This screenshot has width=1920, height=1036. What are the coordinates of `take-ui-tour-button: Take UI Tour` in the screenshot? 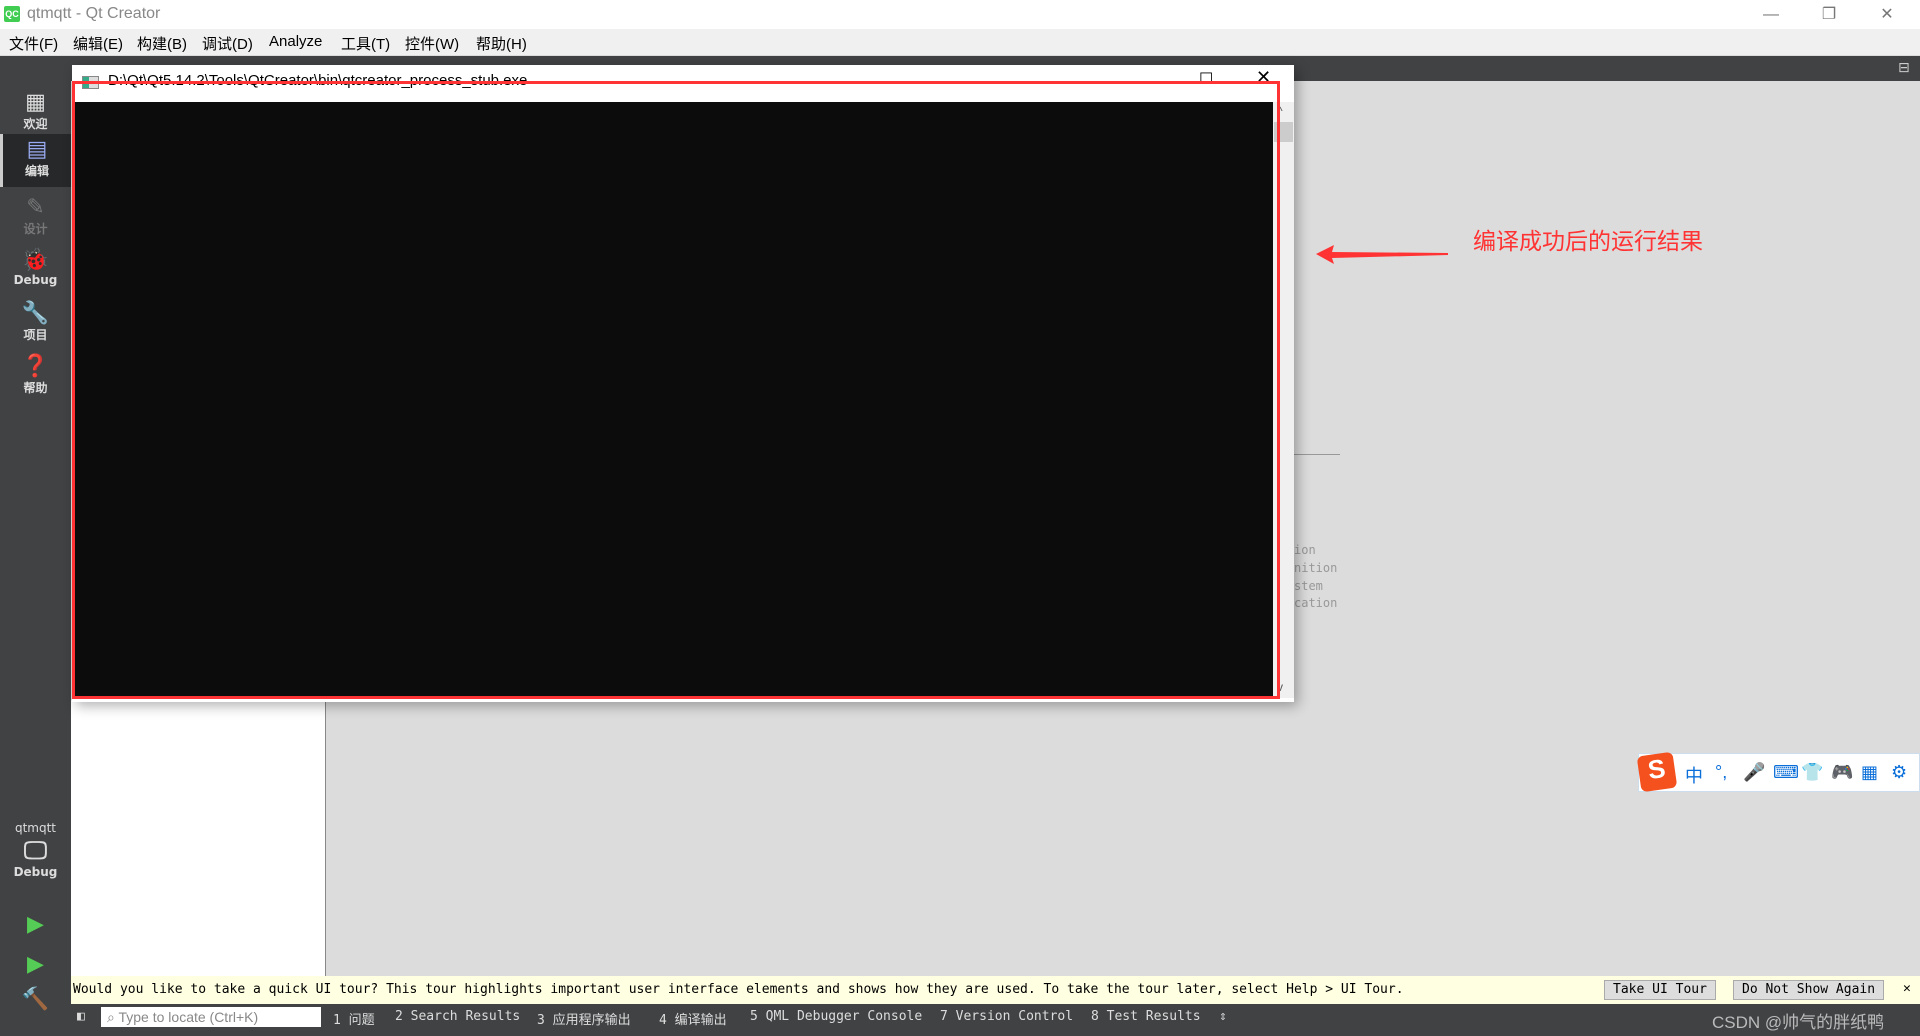 It's located at (1660, 990).